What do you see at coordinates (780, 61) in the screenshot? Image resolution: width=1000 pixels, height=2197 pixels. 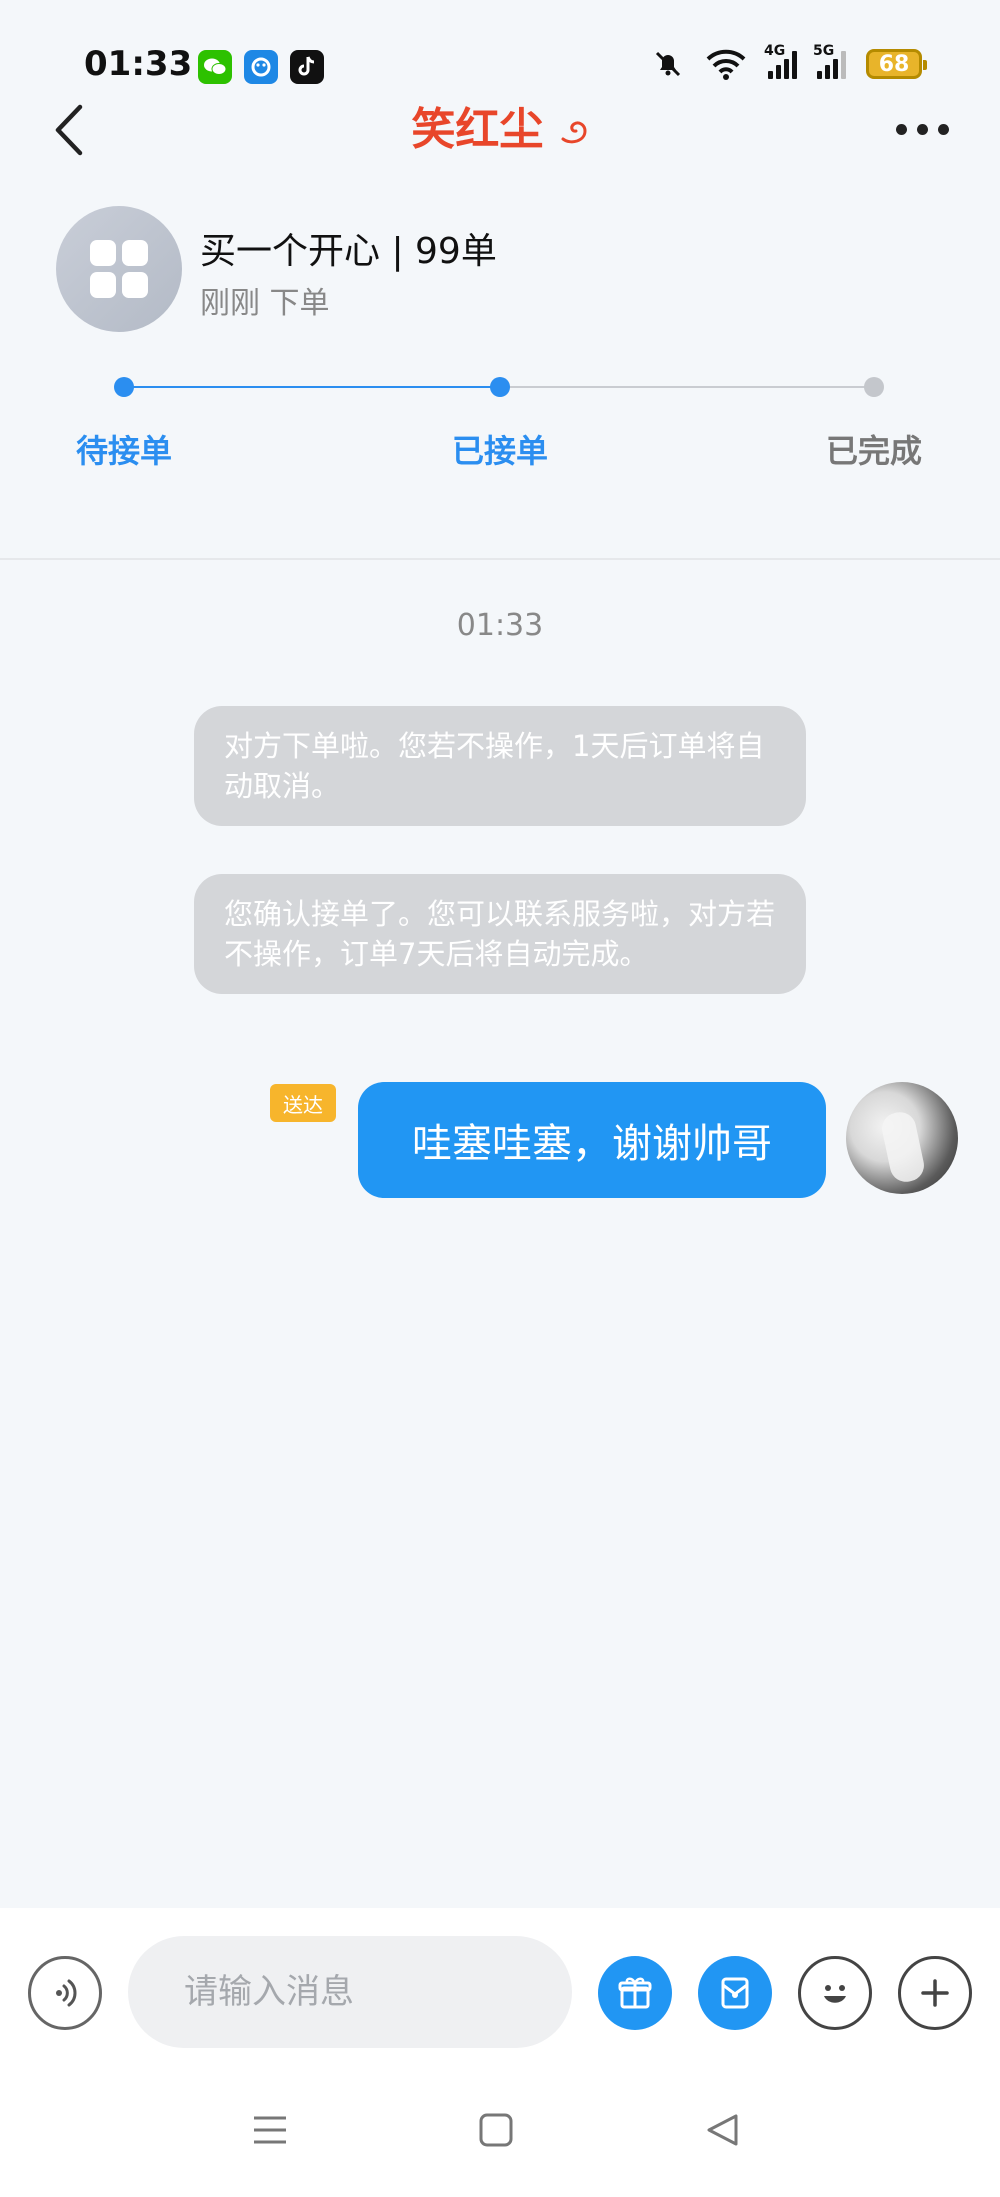 I see `signal-4g-icon: 4G` at bounding box center [780, 61].